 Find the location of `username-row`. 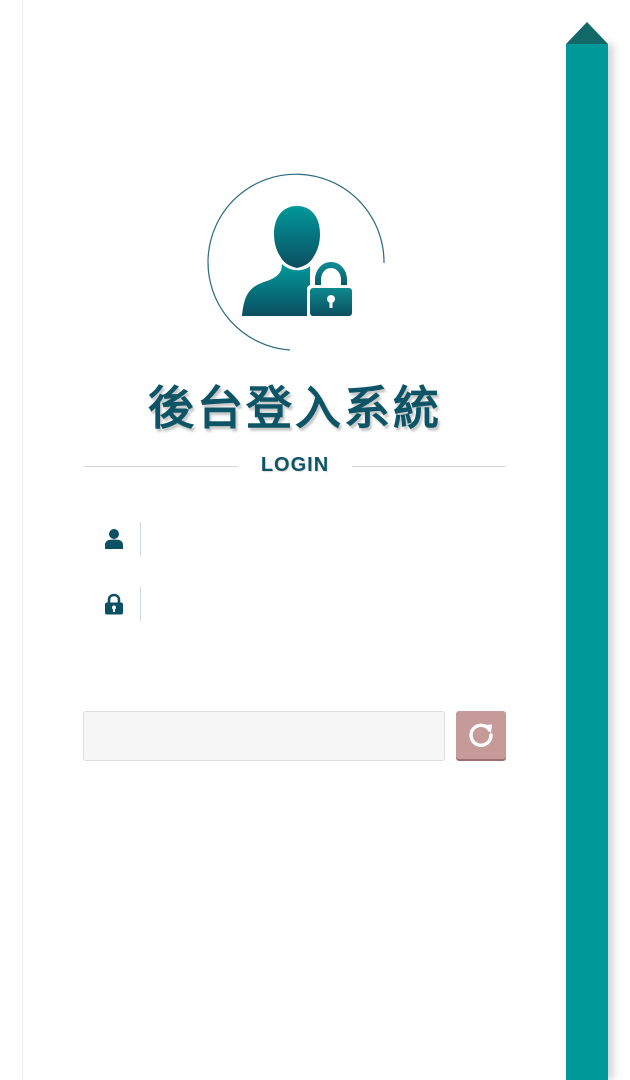

username-row is located at coordinates (295, 539).